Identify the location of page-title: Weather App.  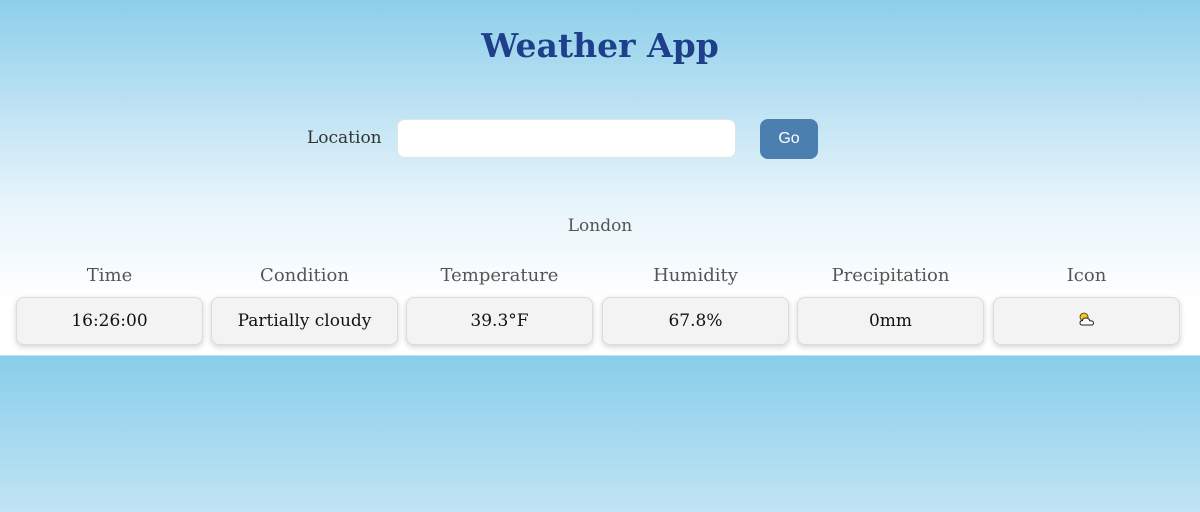
(600, 45).